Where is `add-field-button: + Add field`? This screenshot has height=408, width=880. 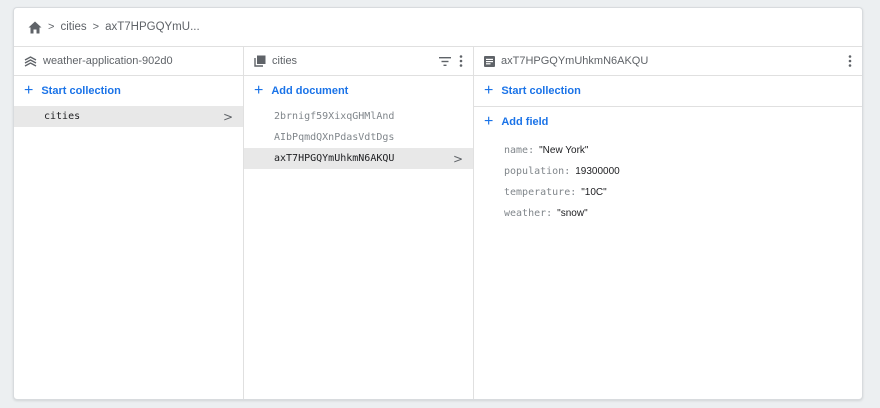 add-field-button: + Add field is located at coordinates (668, 122).